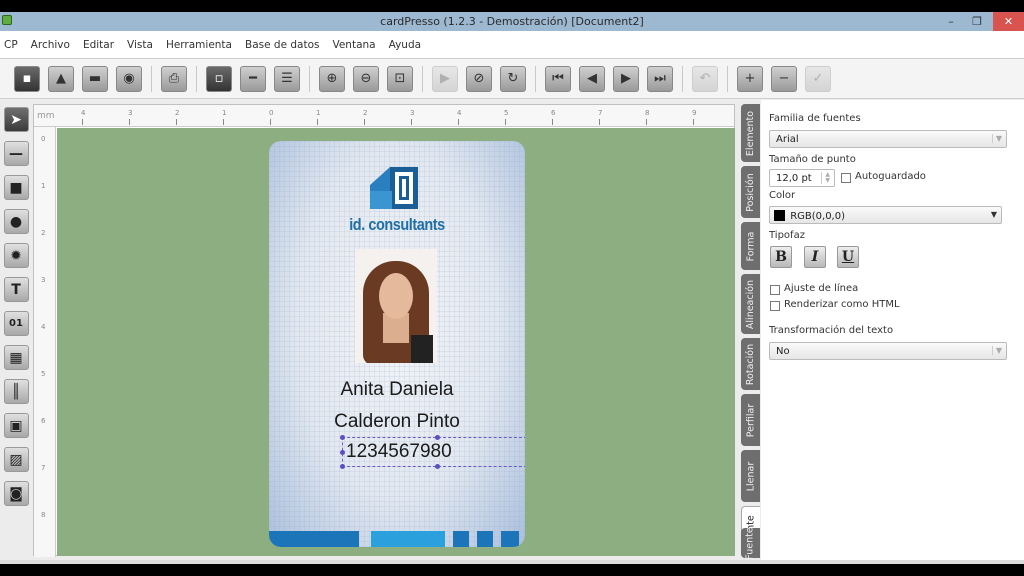 The width and height of the screenshot is (1024, 576). I want to click on typeface-label: Tipofaz, so click(787, 235).